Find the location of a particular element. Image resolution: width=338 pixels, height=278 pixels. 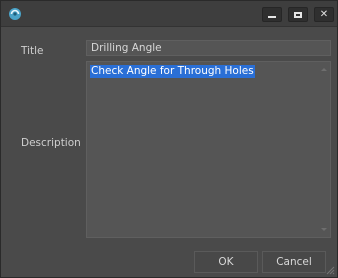

maximize-icon is located at coordinates (298, 14).